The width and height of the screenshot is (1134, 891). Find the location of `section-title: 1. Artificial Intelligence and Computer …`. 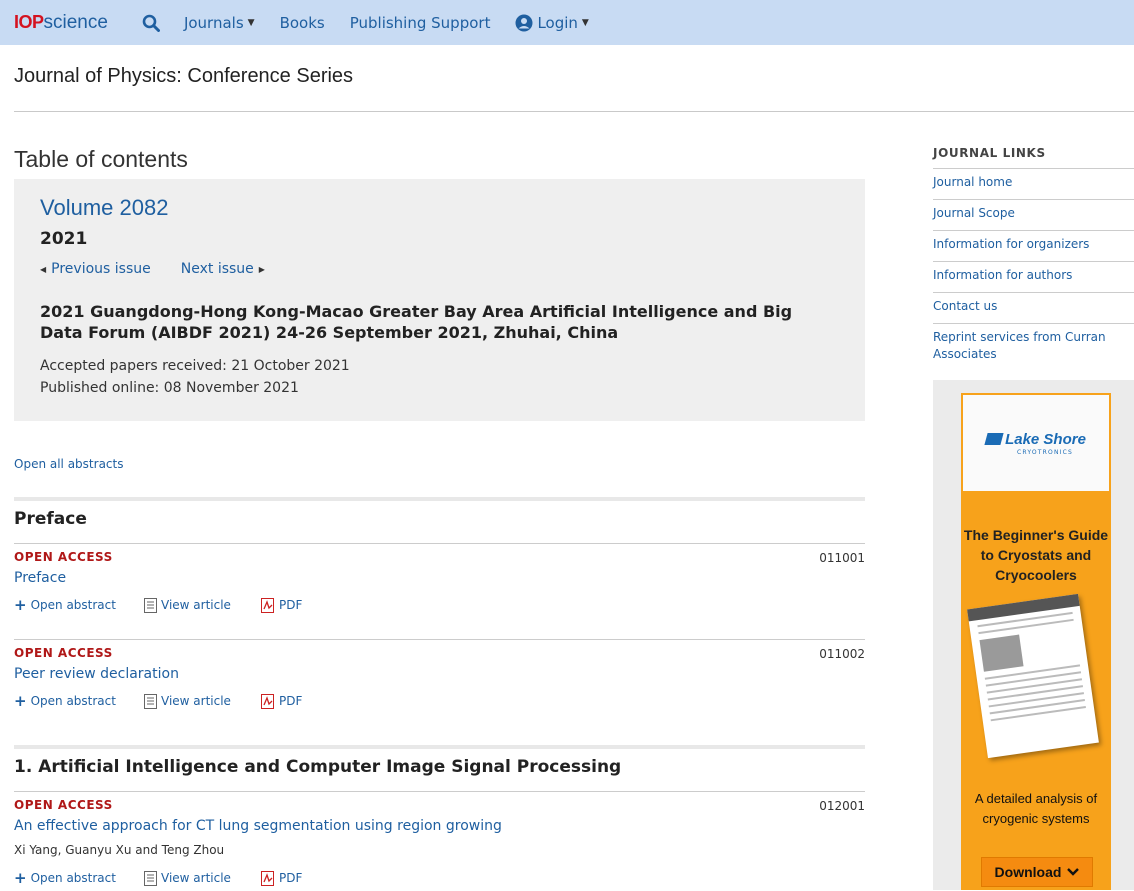

section-title: 1. Artificial Intelligence and Computer … is located at coordinates (318, 767).